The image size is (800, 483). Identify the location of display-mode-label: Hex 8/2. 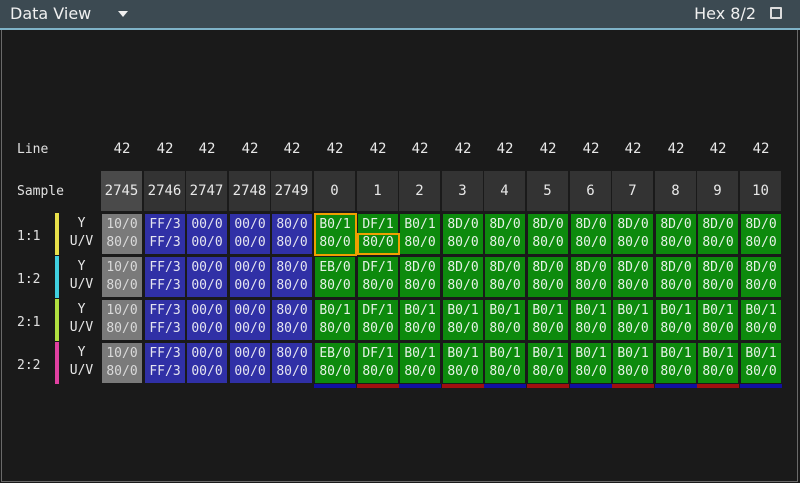
(725, 13).